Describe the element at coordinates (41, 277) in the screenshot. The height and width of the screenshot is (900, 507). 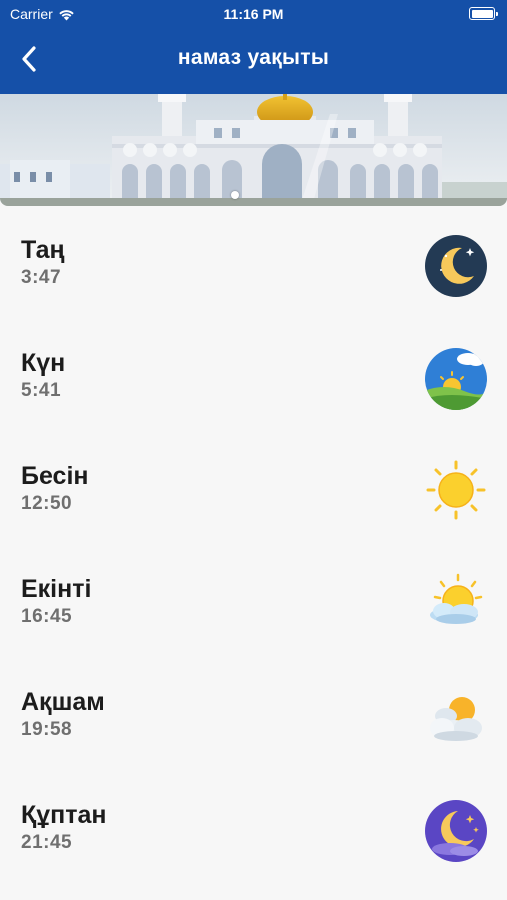
I see `prayer-time: 3:47` at that location.